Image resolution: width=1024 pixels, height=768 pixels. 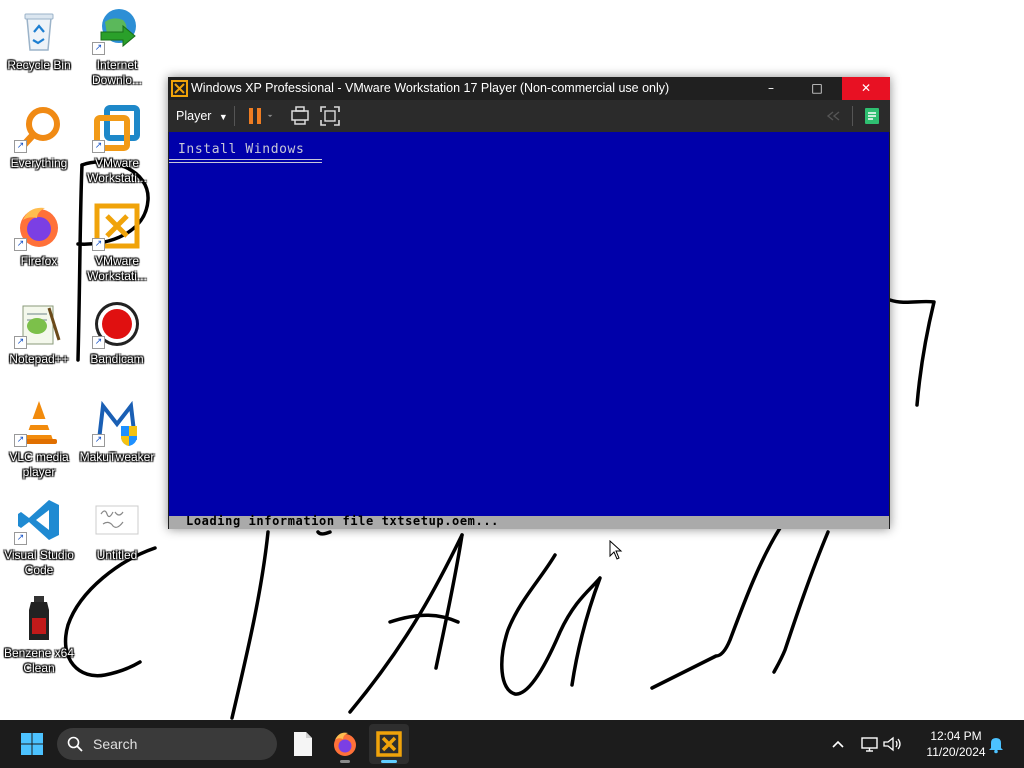 What do you see at coordinates (115, 744) in the screenshot?
I see `search-label: Search` at bounding box center [115, 744].